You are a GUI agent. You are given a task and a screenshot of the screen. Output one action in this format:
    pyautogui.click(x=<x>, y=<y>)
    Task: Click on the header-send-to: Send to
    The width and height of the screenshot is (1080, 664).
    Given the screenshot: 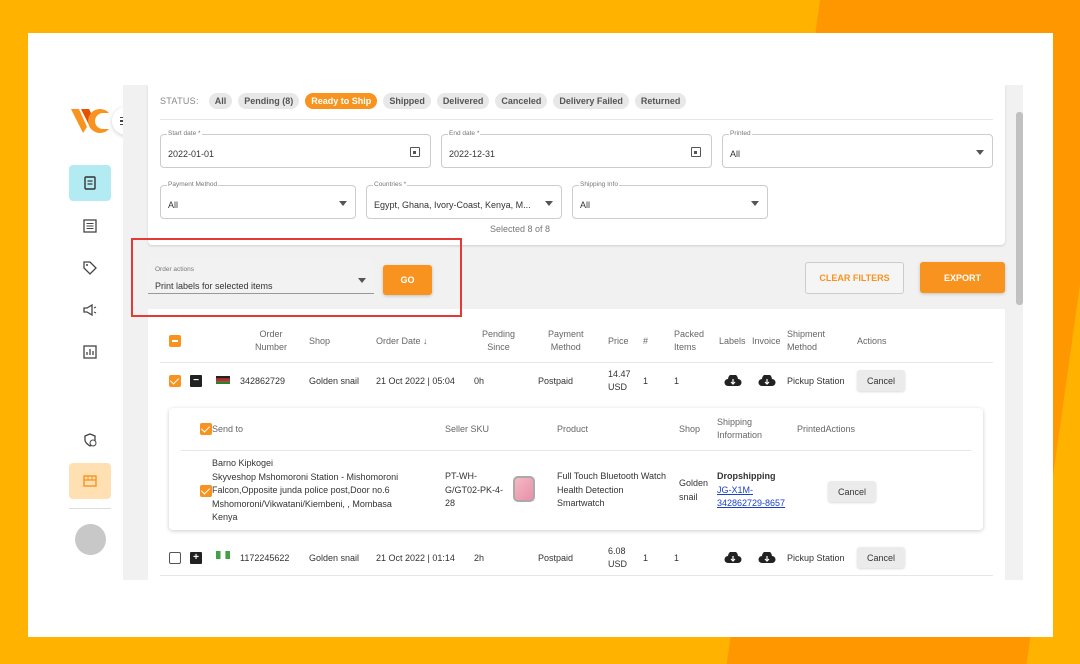 What is the action you would take?
    pyautogui.click(x=228, y=429)
    